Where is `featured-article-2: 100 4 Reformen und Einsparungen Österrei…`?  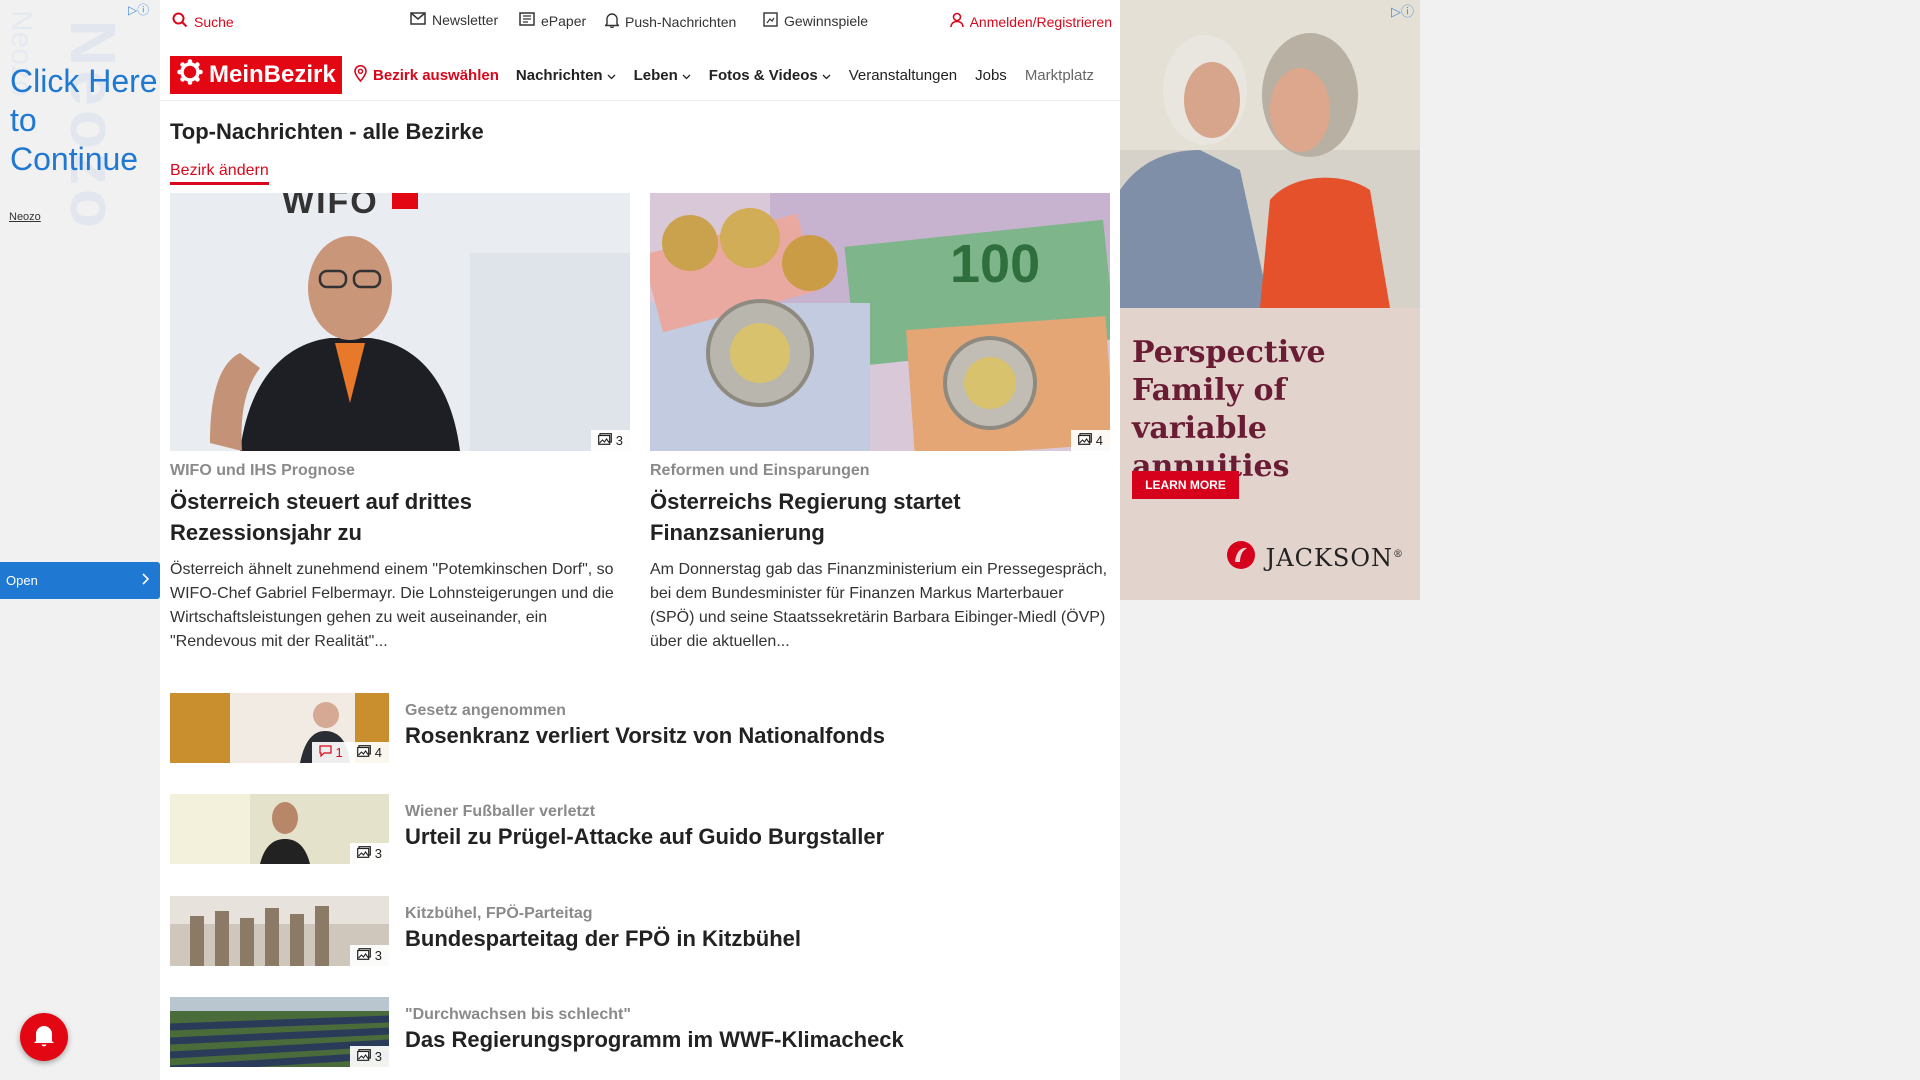
featured-article-2: 100 4 Reformen und Einsparungen Österrei… is located at coordinates (880, 423).